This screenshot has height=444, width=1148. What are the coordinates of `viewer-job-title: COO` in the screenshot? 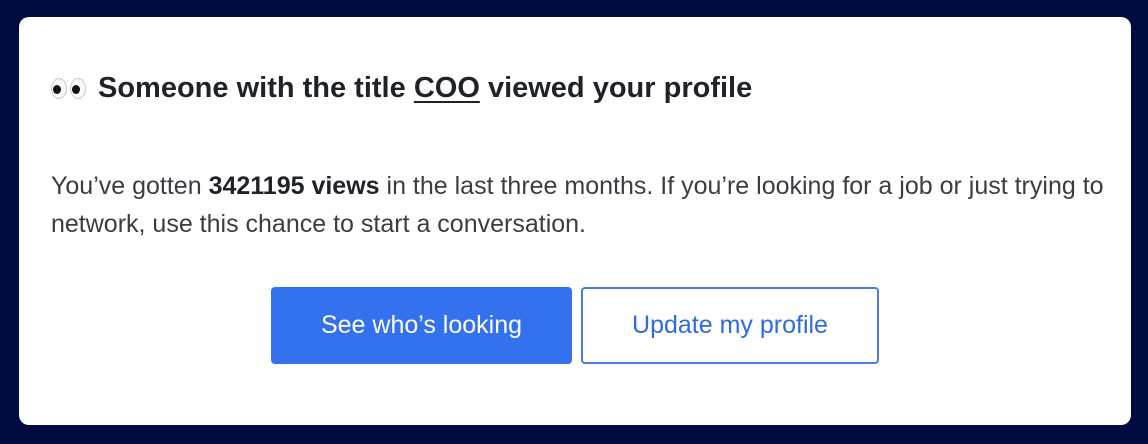 It's located at (447, 88).